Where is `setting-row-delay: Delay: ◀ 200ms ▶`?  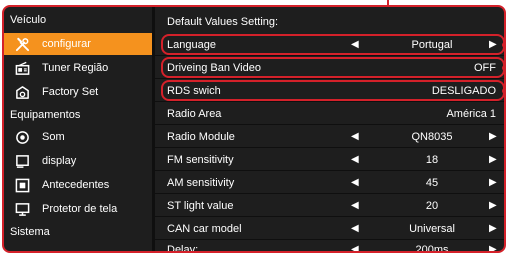 setting-row-delay: Delay: ◀ 200ms ▶ is located at coordinates (329, 246).